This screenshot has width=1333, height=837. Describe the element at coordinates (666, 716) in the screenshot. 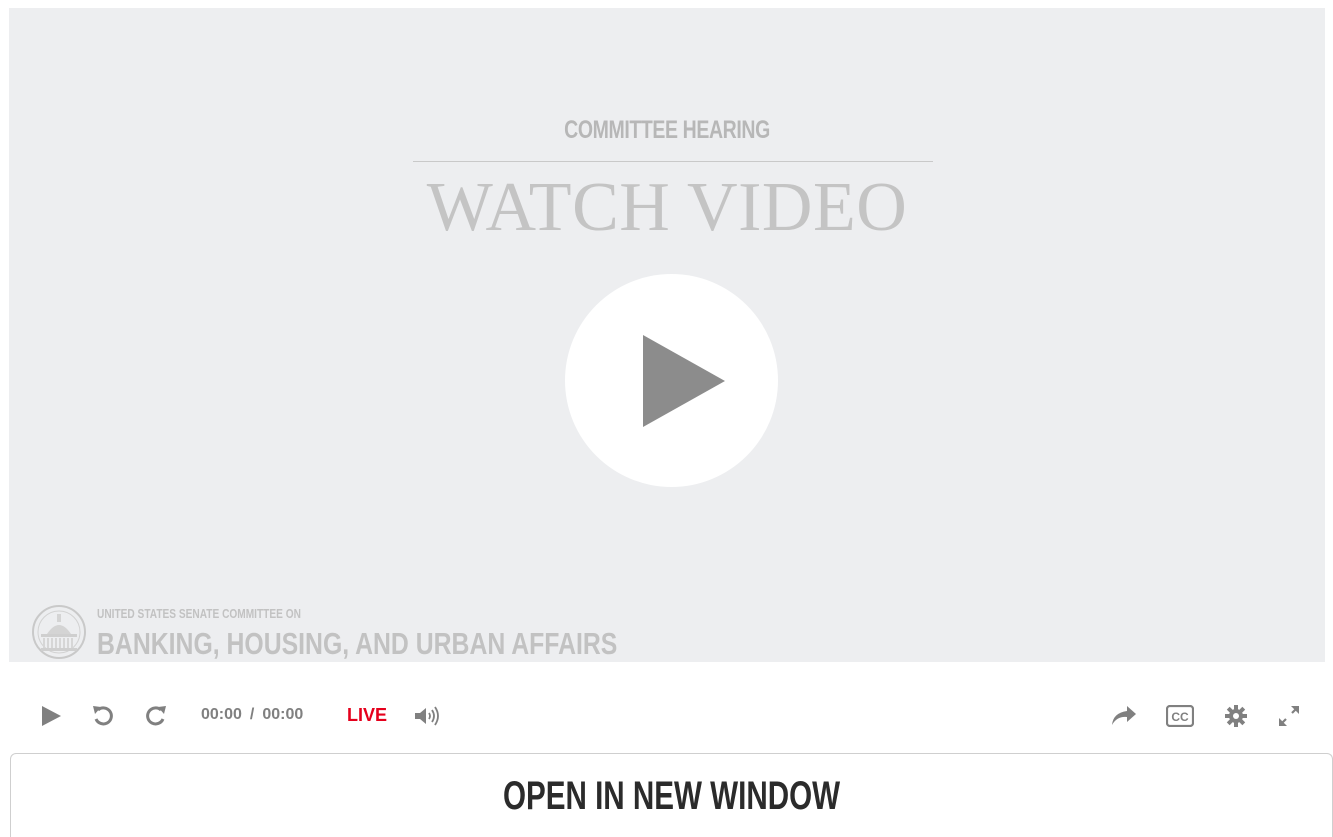

I see `player-controls: 00:00 / 00:00 LIVE CC` at that location.